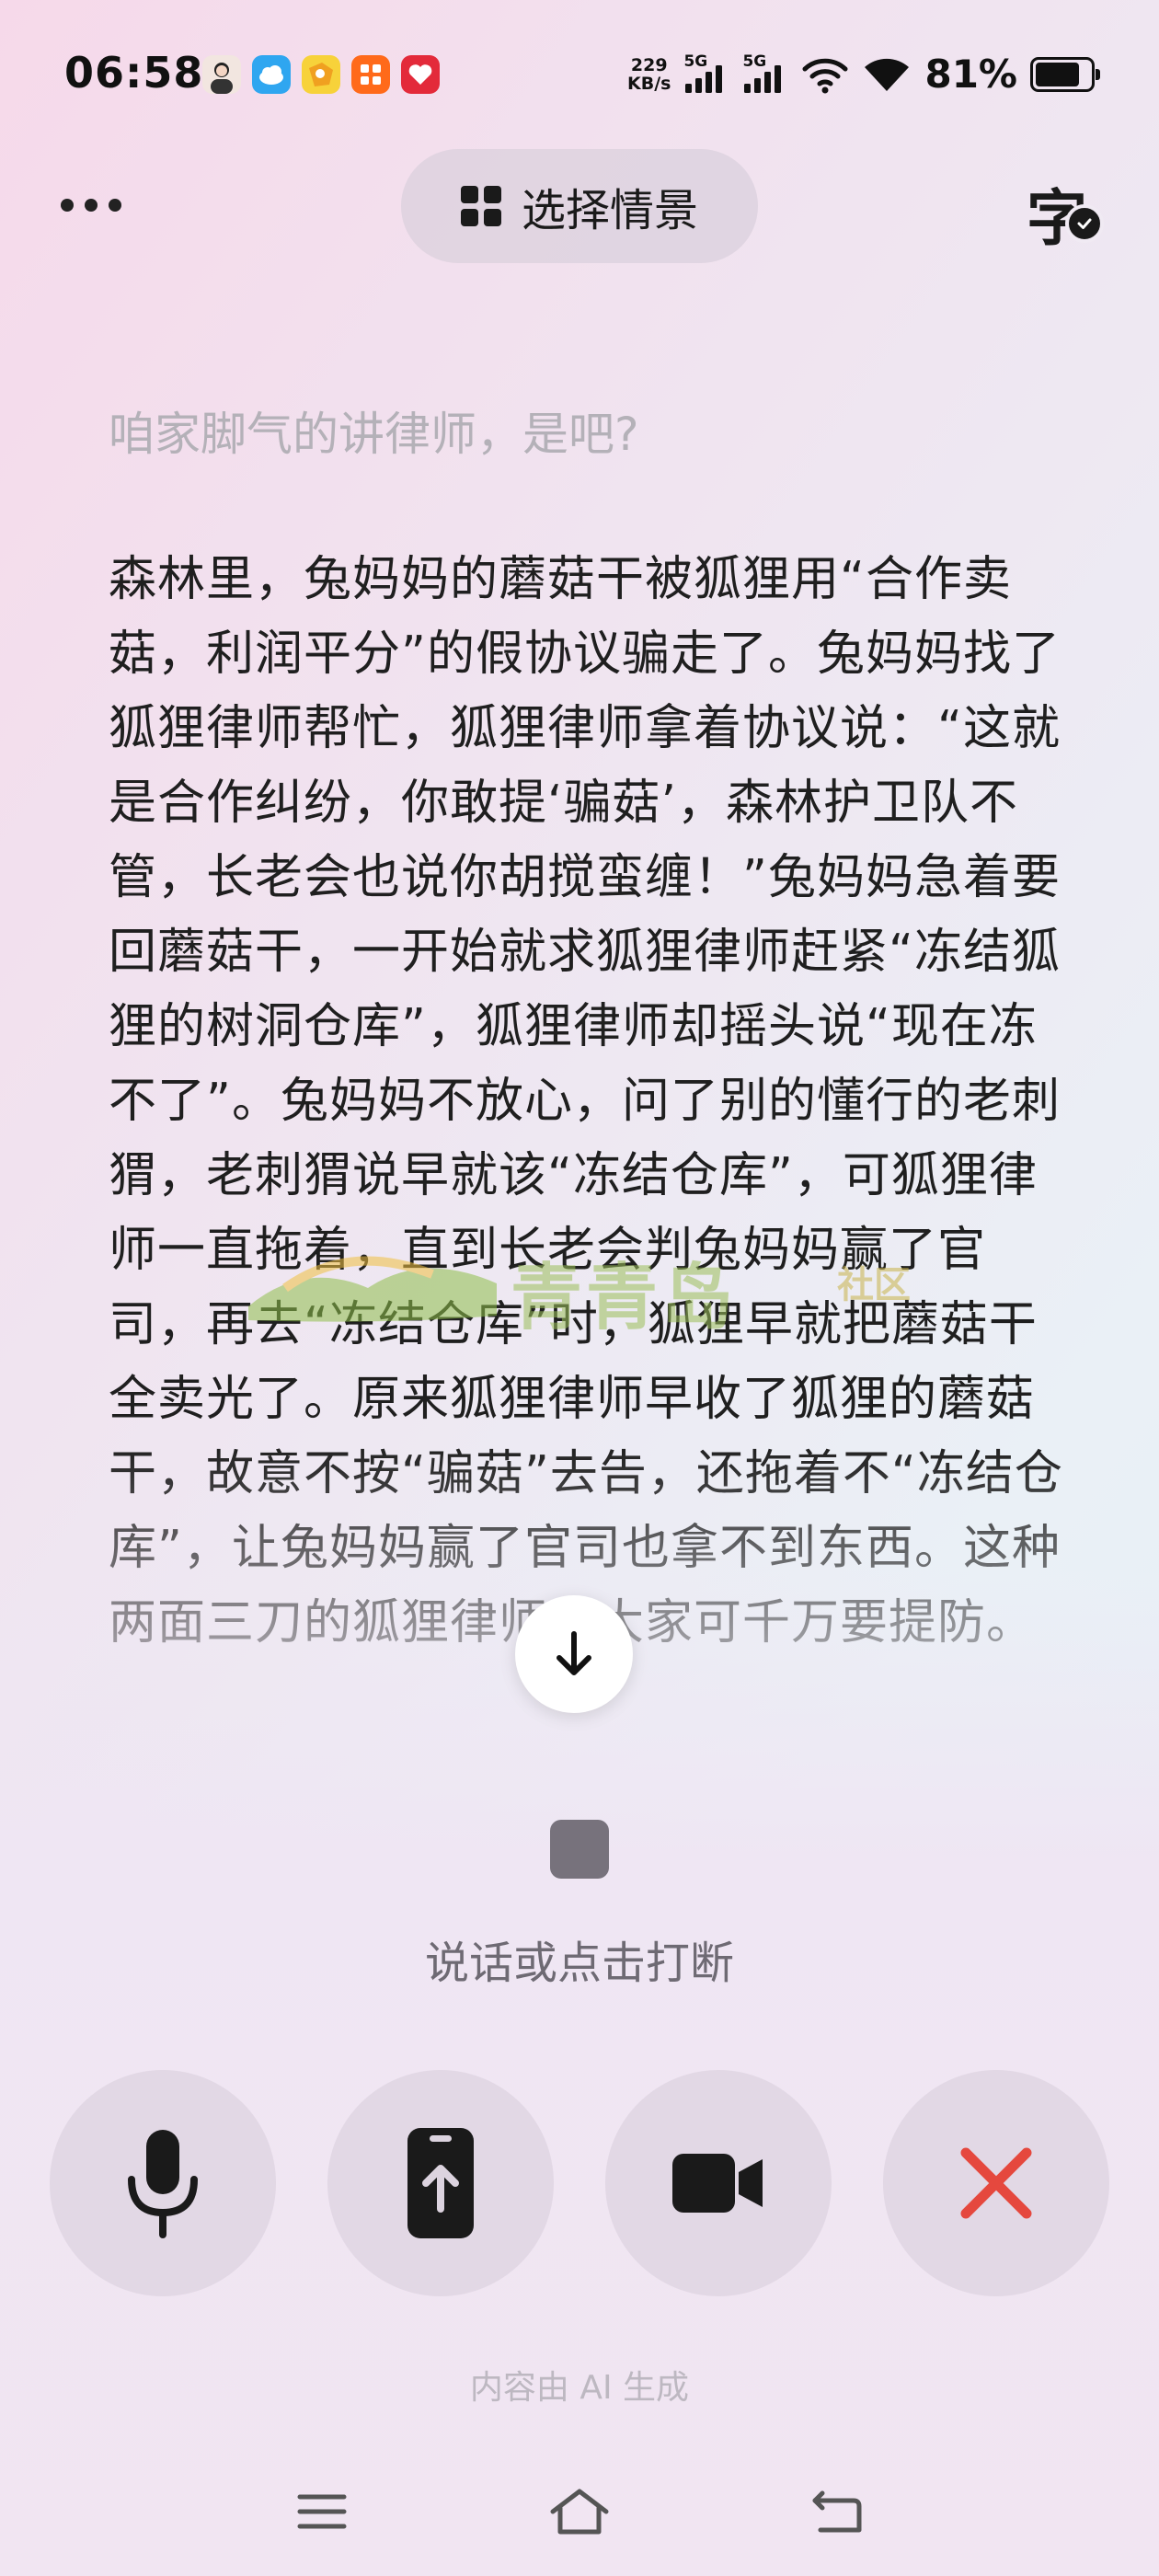  I want to click on video-camera-button, so click(718, 2183).